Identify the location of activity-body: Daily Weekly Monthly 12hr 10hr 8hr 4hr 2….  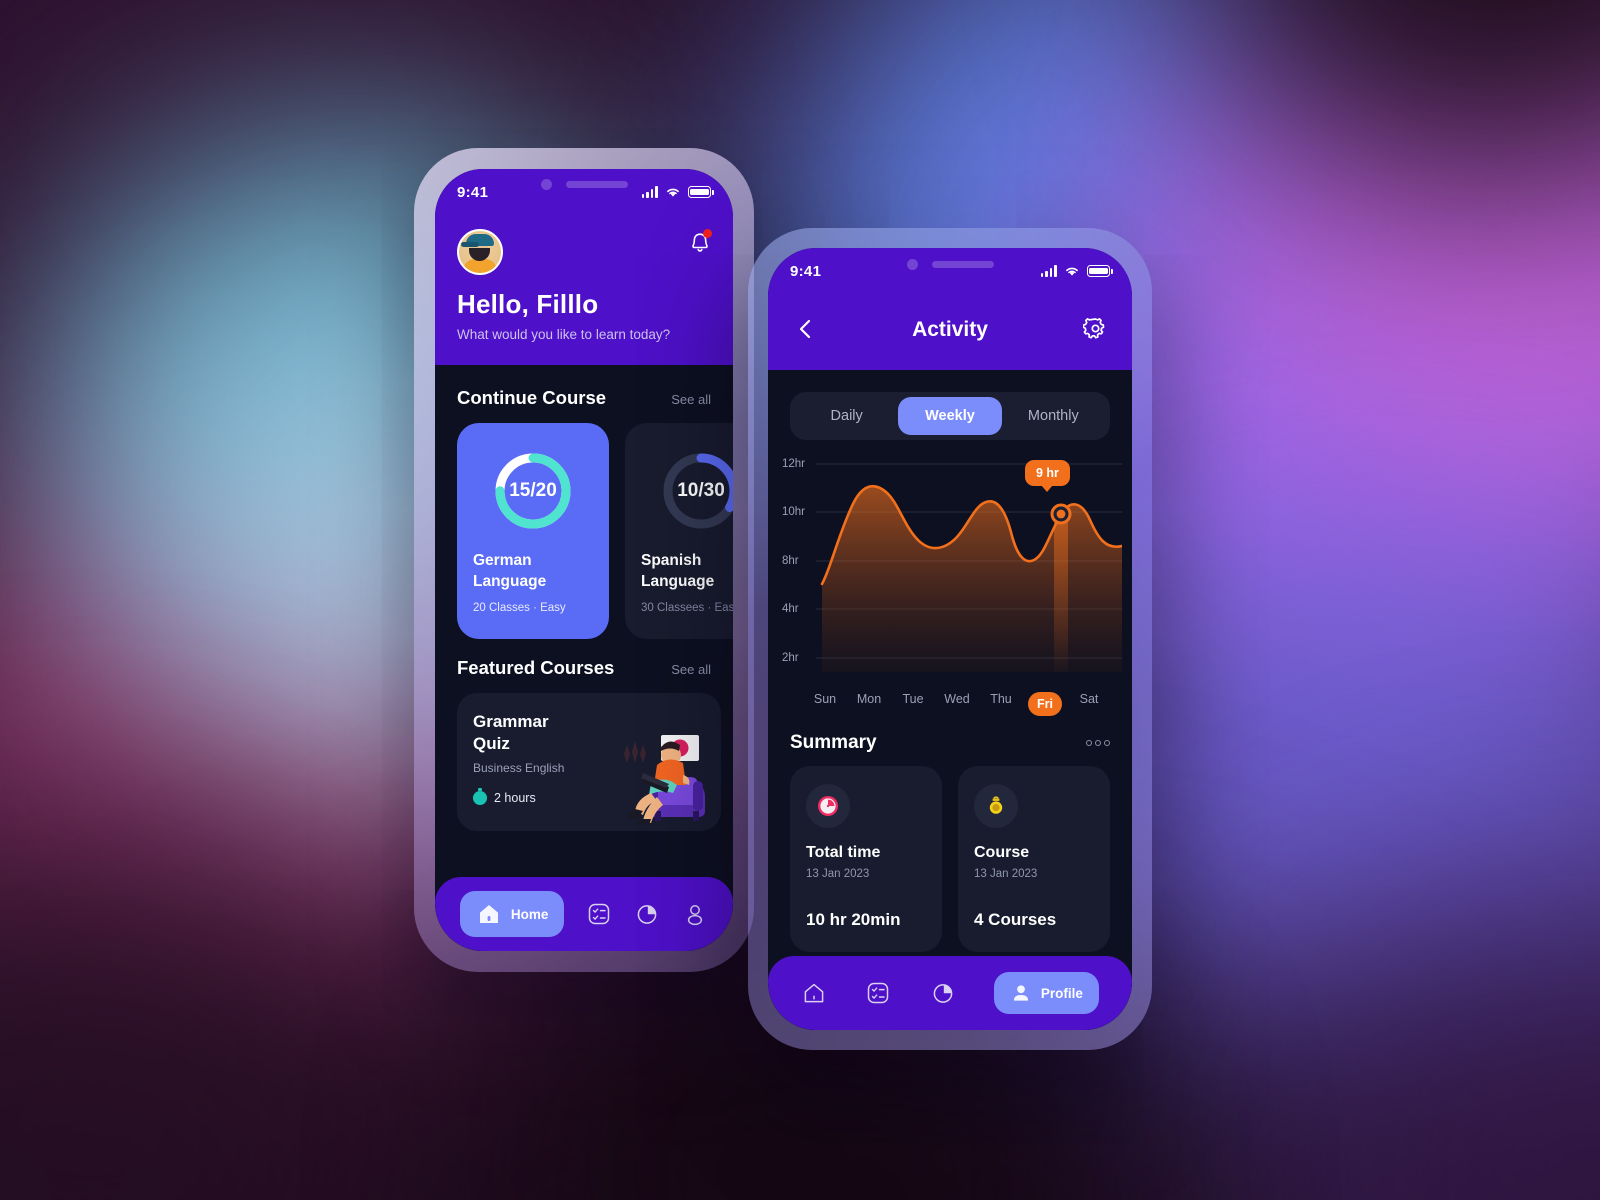
(950, 700).